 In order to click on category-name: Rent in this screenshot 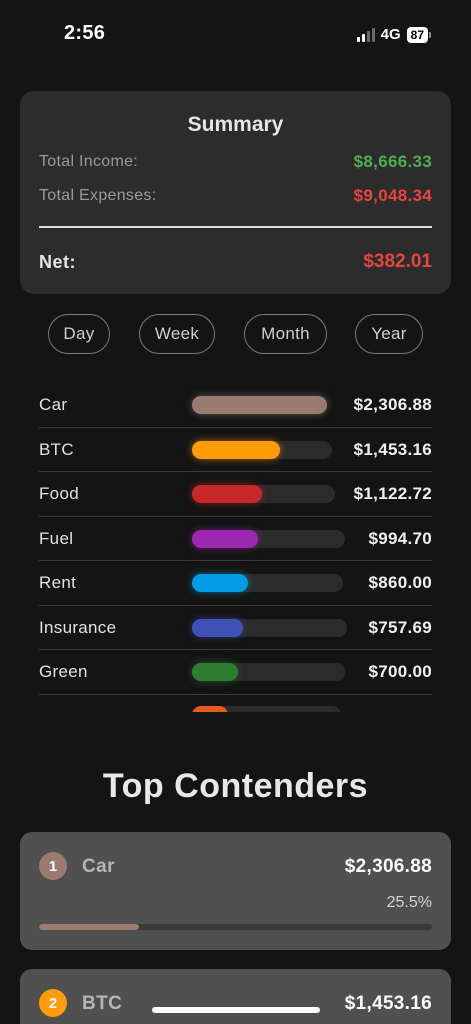, I will do `click(58, 582)`.